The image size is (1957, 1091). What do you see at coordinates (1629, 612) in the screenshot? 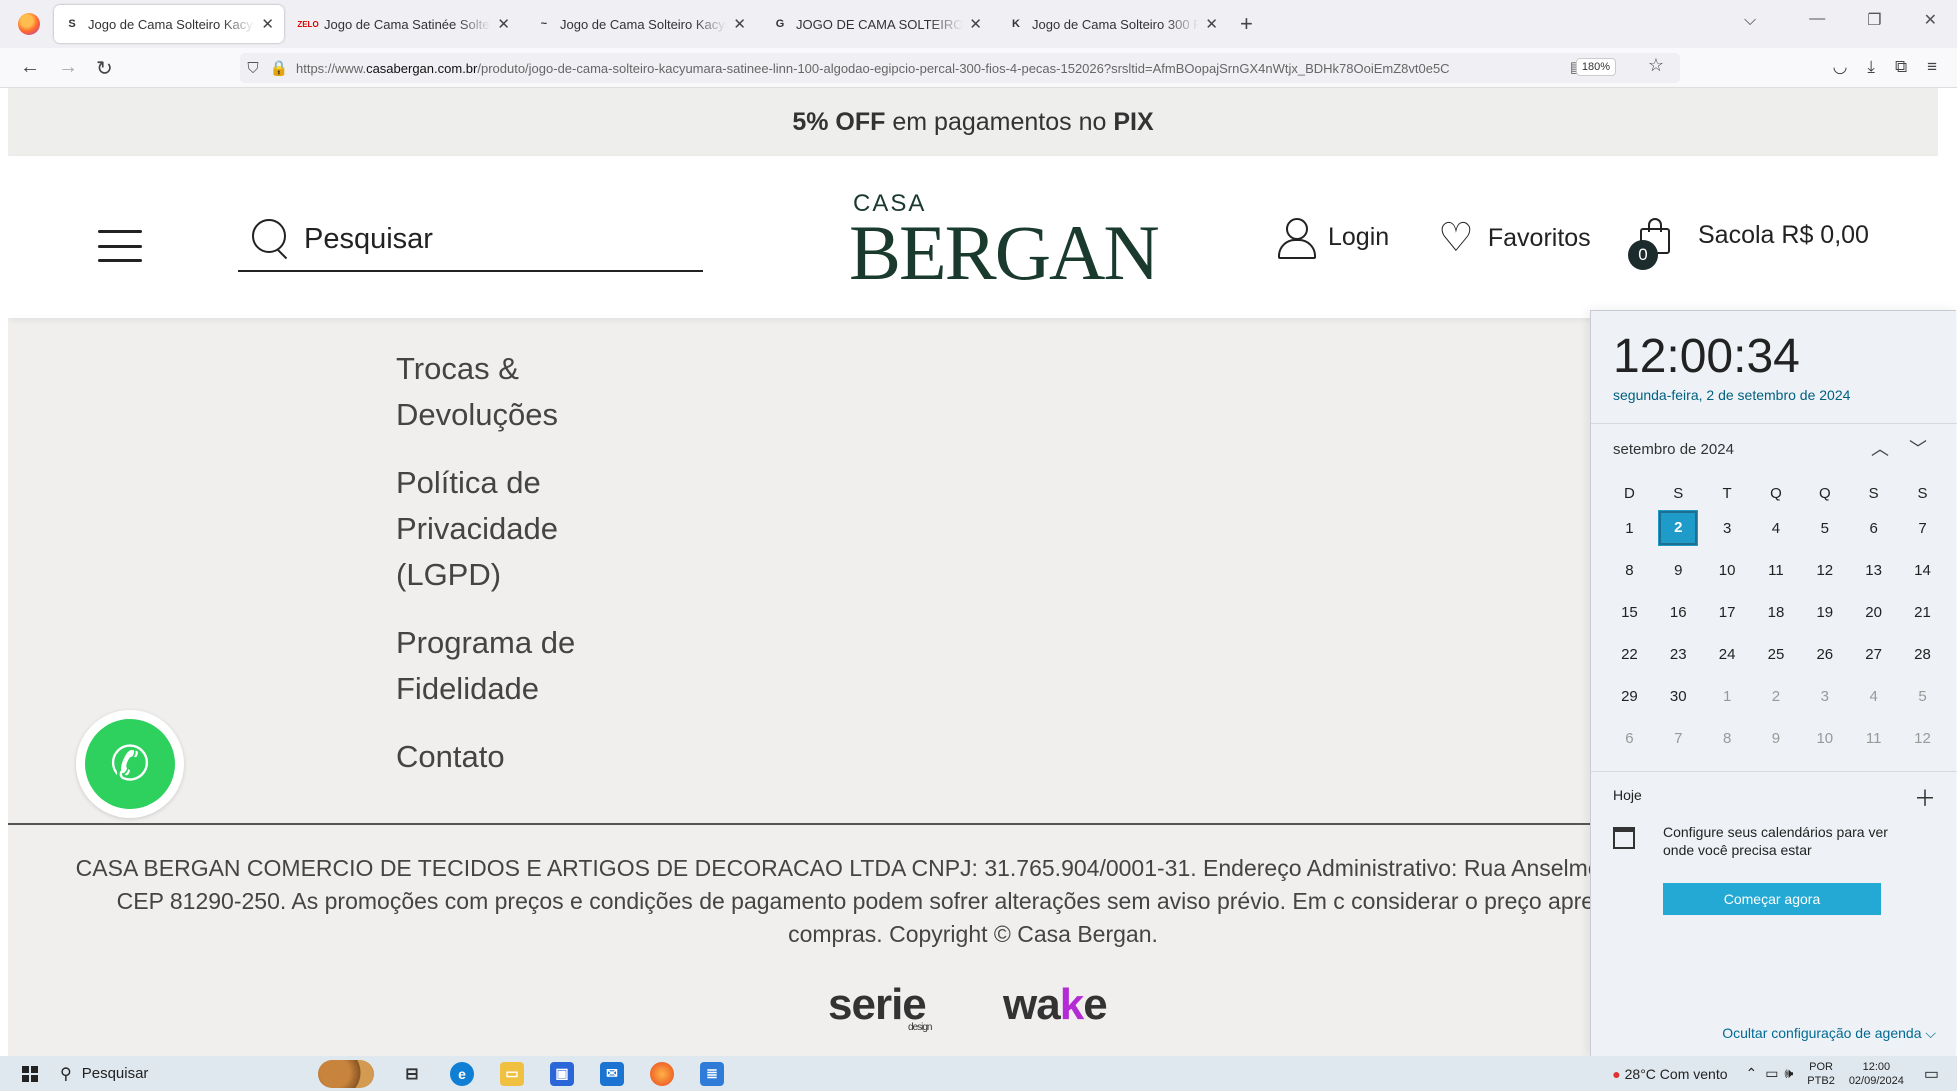
I see `calendar-day: 15` at bounding box center [1629, 612].